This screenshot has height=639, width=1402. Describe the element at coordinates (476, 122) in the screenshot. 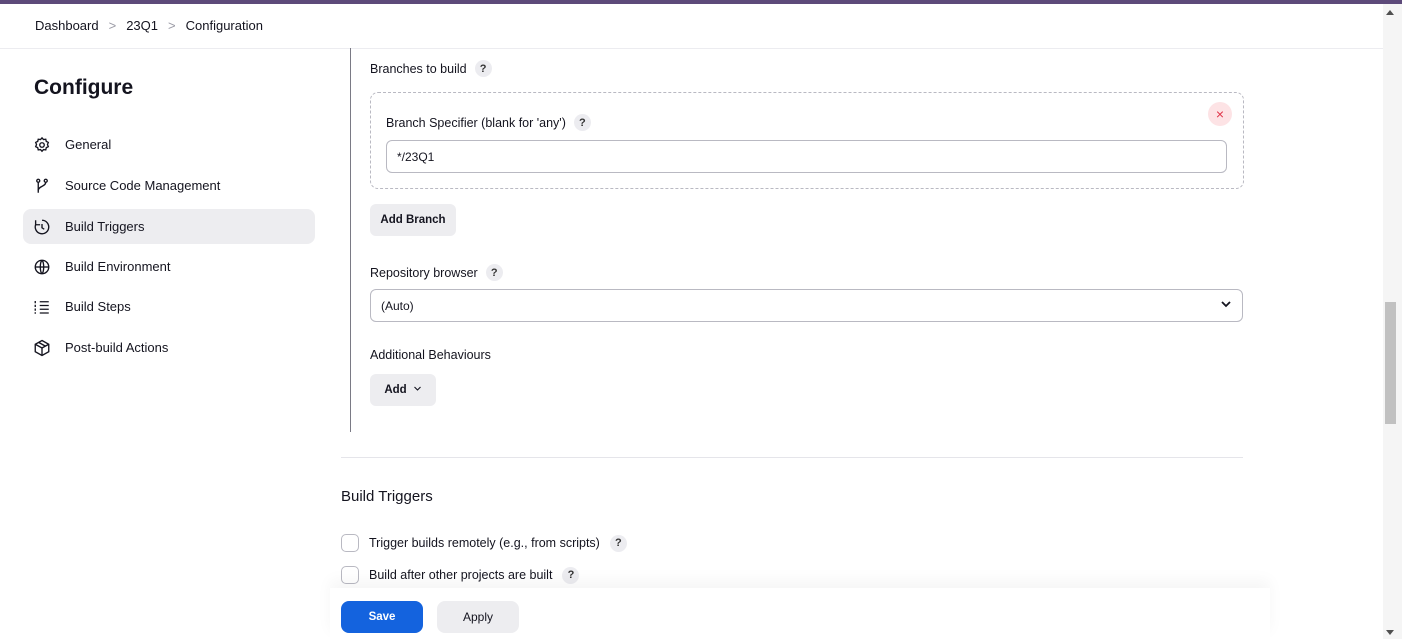

I see `branch-specifier-text: Branch Specifier (blank for 'any')` at that location.